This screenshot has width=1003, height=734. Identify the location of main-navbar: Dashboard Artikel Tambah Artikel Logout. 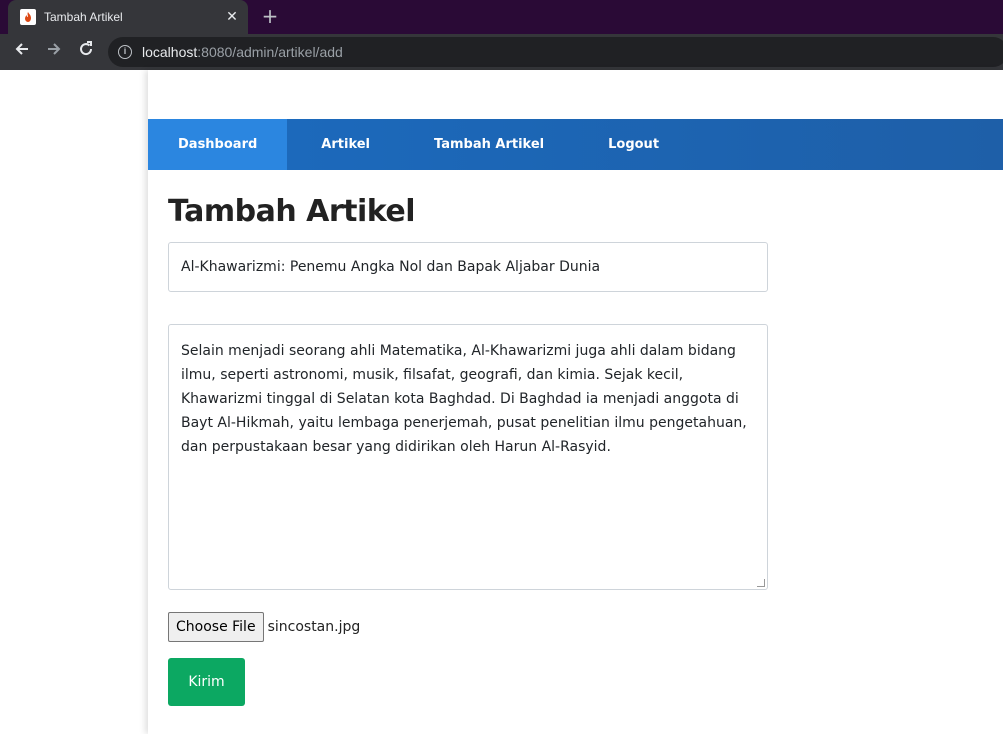
(575, 144).